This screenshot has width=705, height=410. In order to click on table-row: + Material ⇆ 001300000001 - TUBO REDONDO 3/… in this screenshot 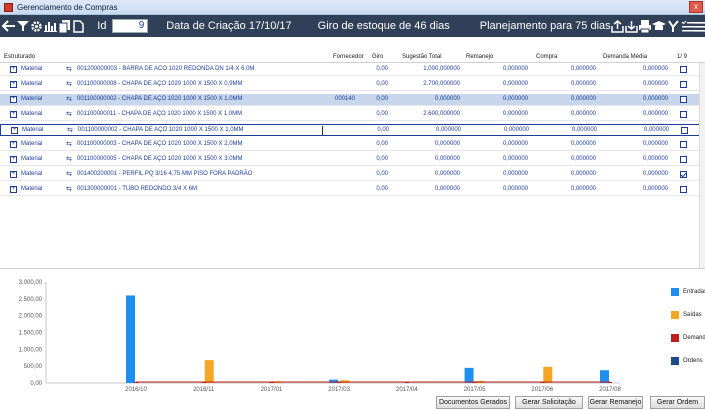, I will do `click(350, 190)`.